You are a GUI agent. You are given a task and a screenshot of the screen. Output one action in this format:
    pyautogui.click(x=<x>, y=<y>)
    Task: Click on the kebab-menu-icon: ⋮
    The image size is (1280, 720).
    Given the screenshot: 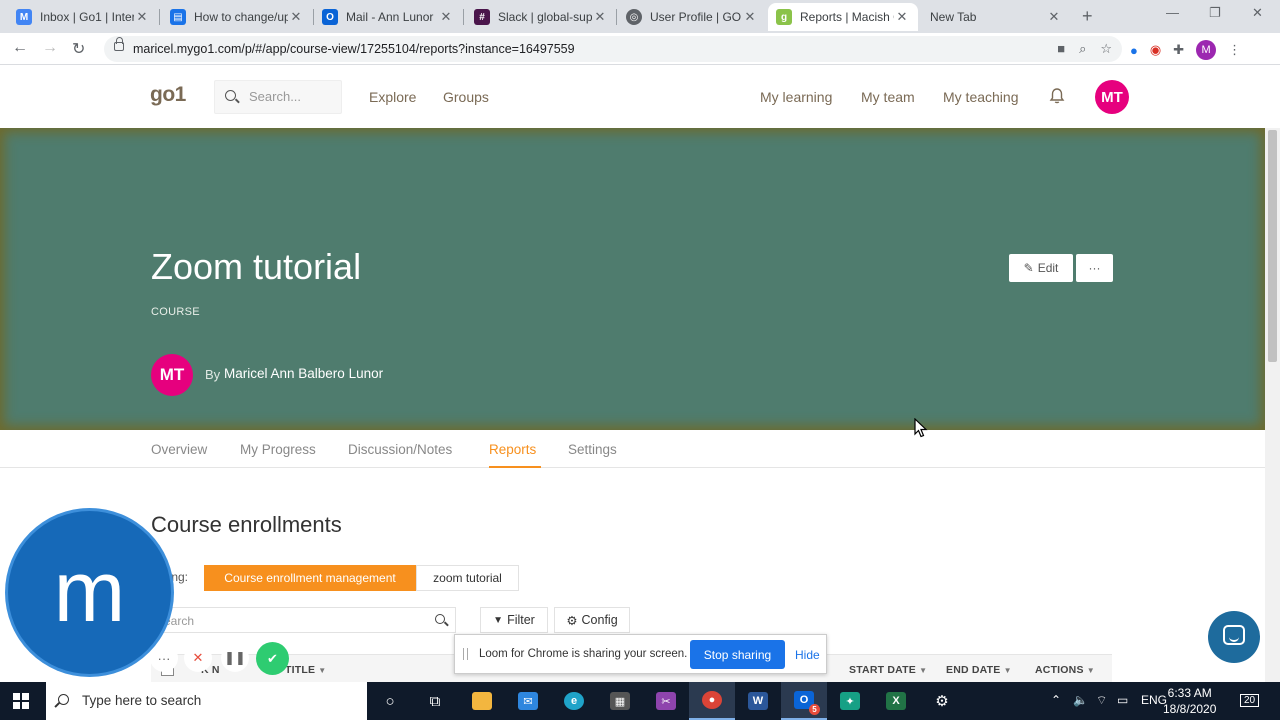 What is the action you would take?
    pyautogui.click(x=1234, y=50)
    